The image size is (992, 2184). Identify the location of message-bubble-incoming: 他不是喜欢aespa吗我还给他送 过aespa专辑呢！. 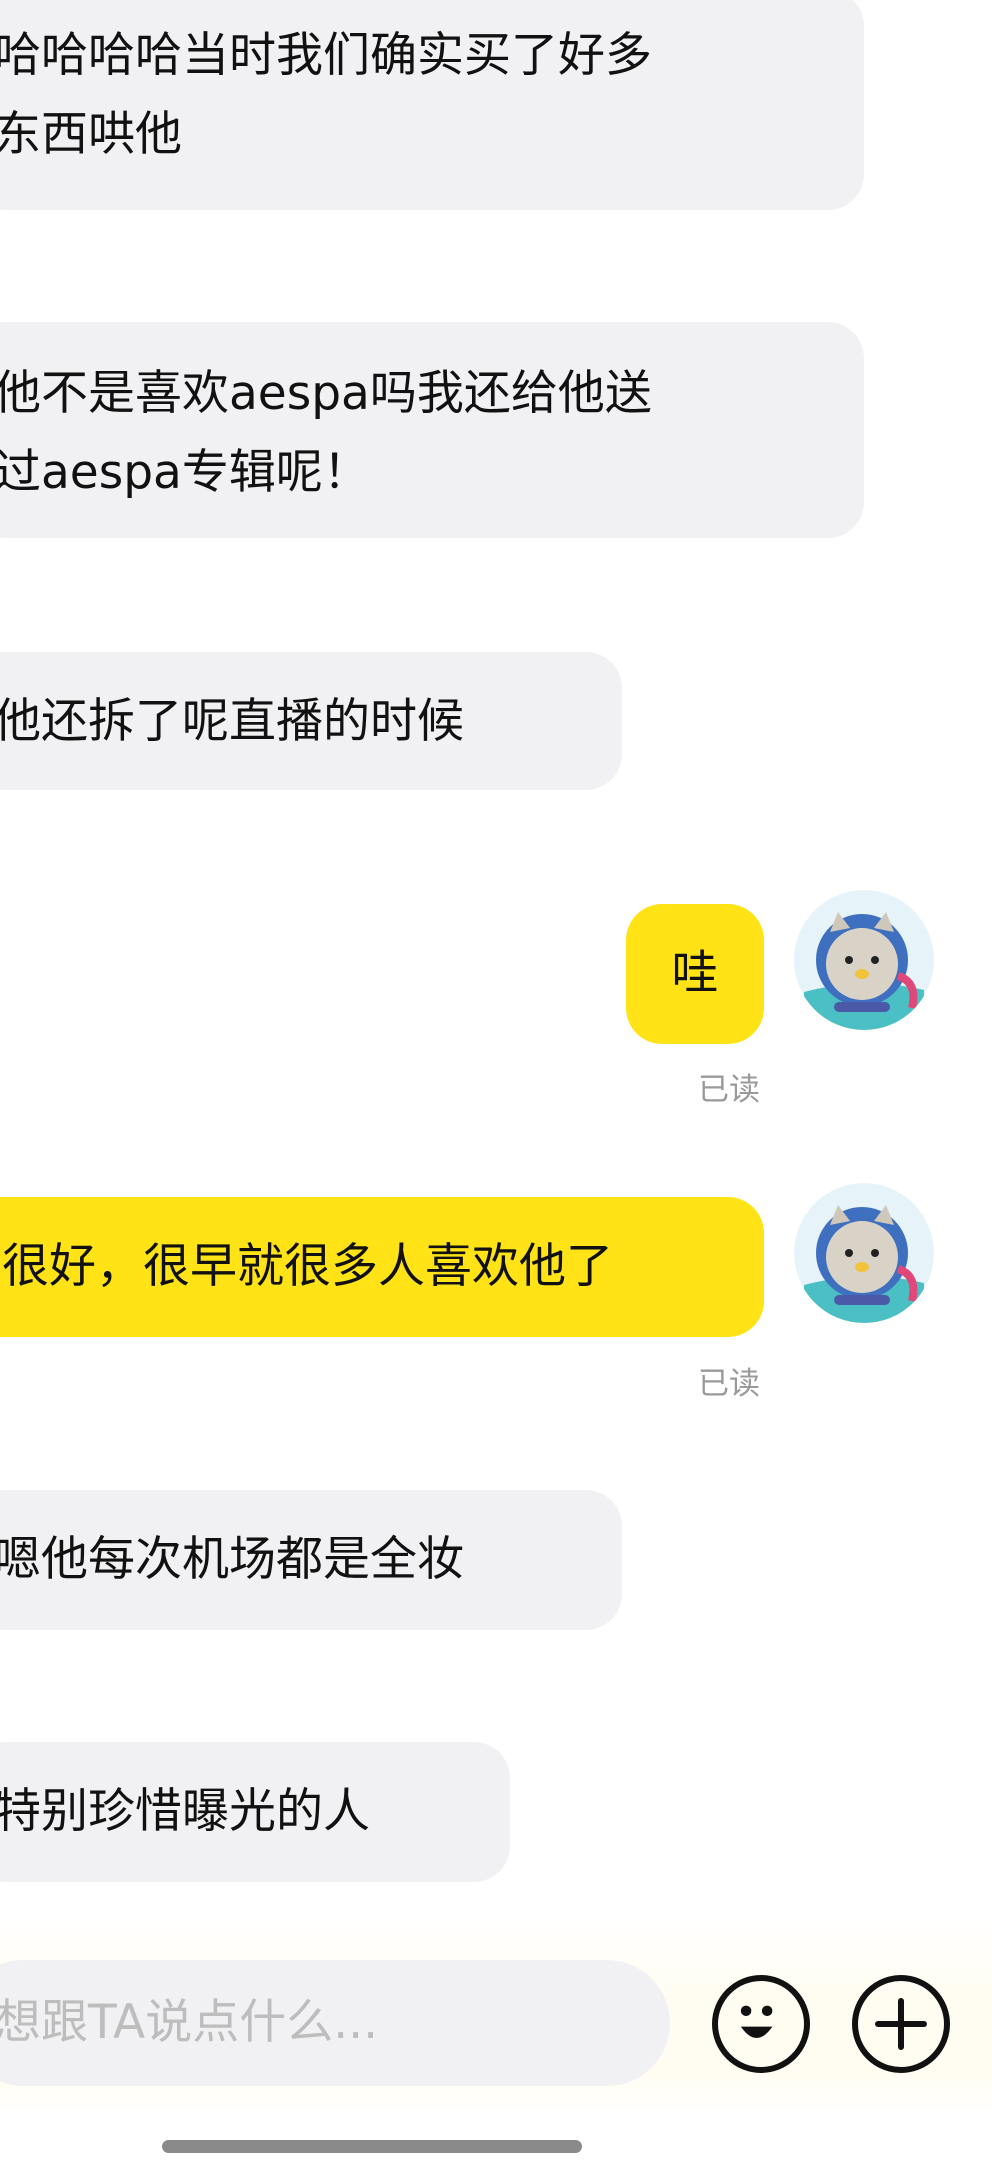
(432, 430).